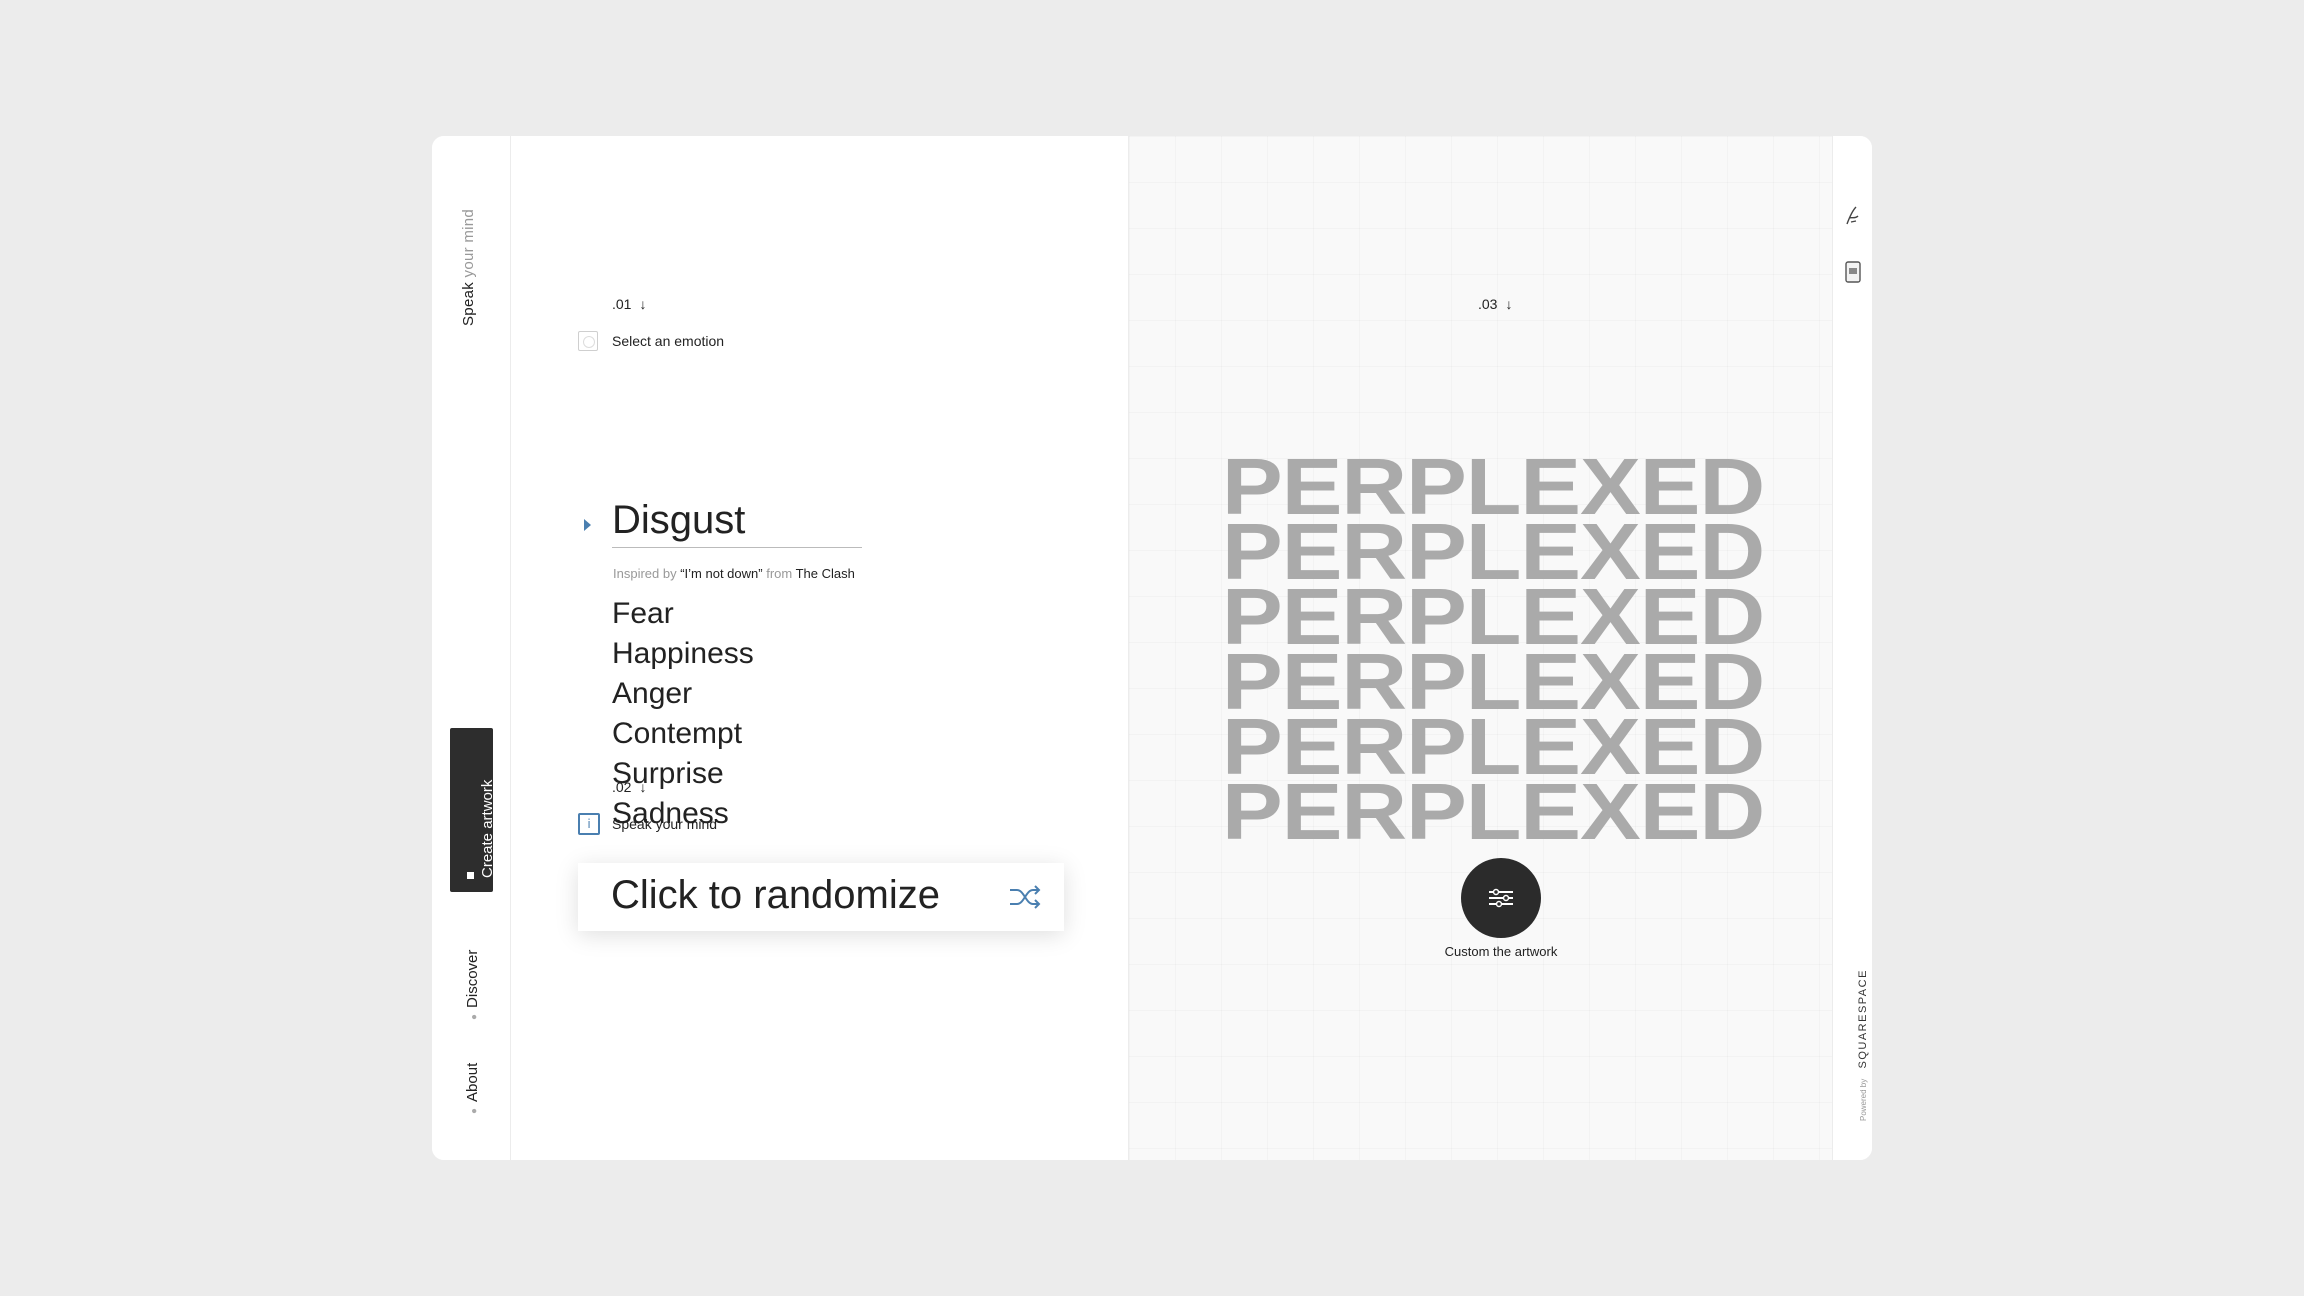 This screenshot has height=1296, width=2304. Describe the element at coordinates (1863, 1099) in the screenshot. I see `powered-by-label: Powered by` at that location.